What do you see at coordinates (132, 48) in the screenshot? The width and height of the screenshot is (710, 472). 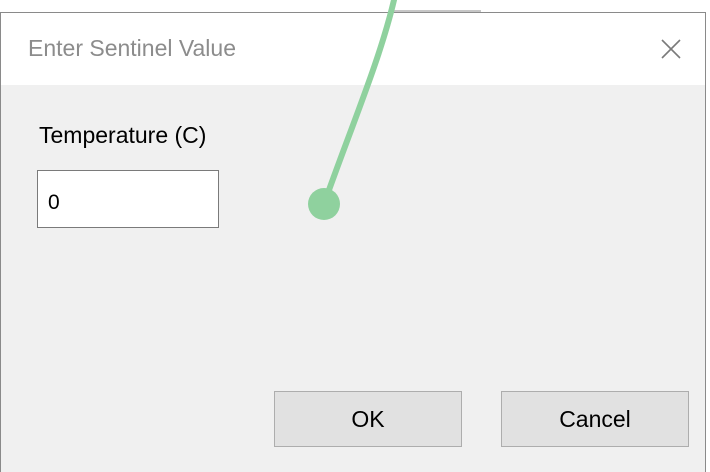 I see `dialog-title: Enter Sentinel Value` at bounding box center [132, 48].